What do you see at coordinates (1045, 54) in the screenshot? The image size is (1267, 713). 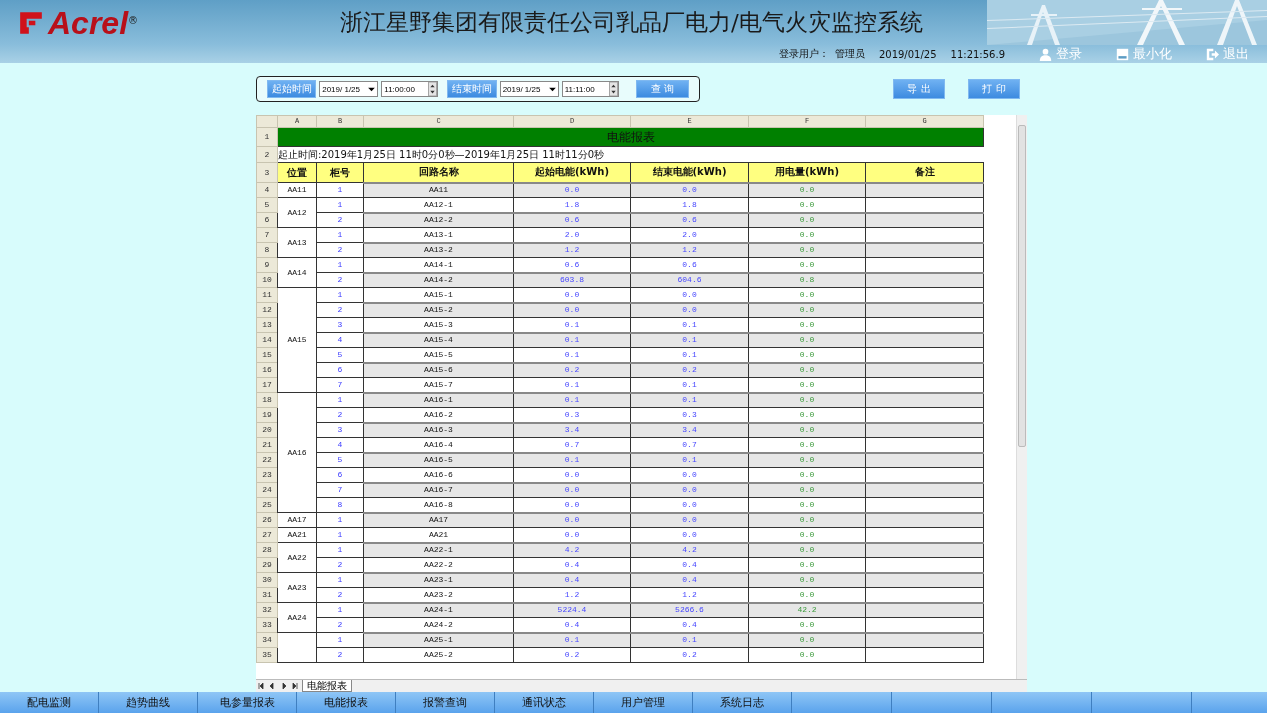 I see `person-icon` at bounding box center [1045, 54].